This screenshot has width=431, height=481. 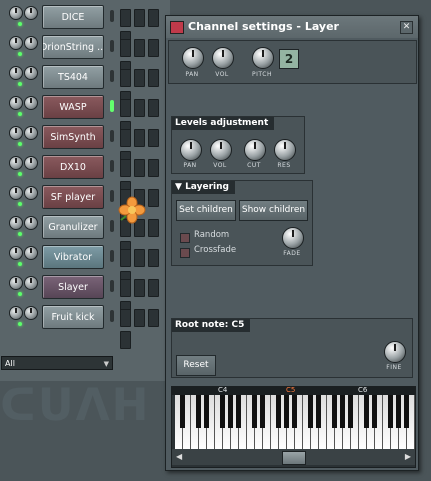 What do you see at coordinates (179, 456) in the screenshot?
I see `scroll-left-icon: ◀` at bounding box center [179, 456].